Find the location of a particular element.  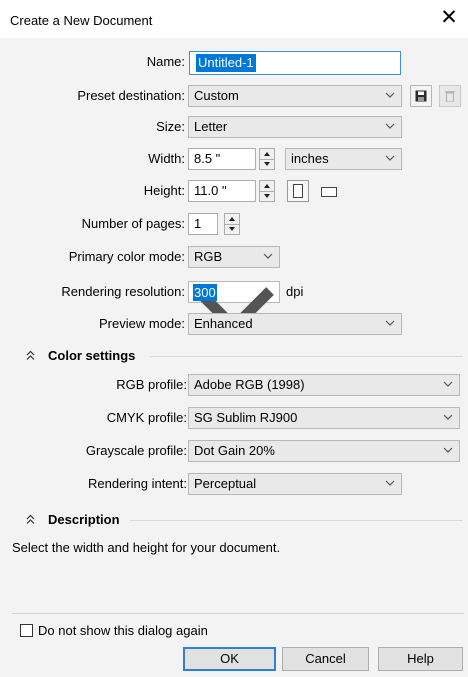

portrait-orientation-button is located at coordinates (298, 191).